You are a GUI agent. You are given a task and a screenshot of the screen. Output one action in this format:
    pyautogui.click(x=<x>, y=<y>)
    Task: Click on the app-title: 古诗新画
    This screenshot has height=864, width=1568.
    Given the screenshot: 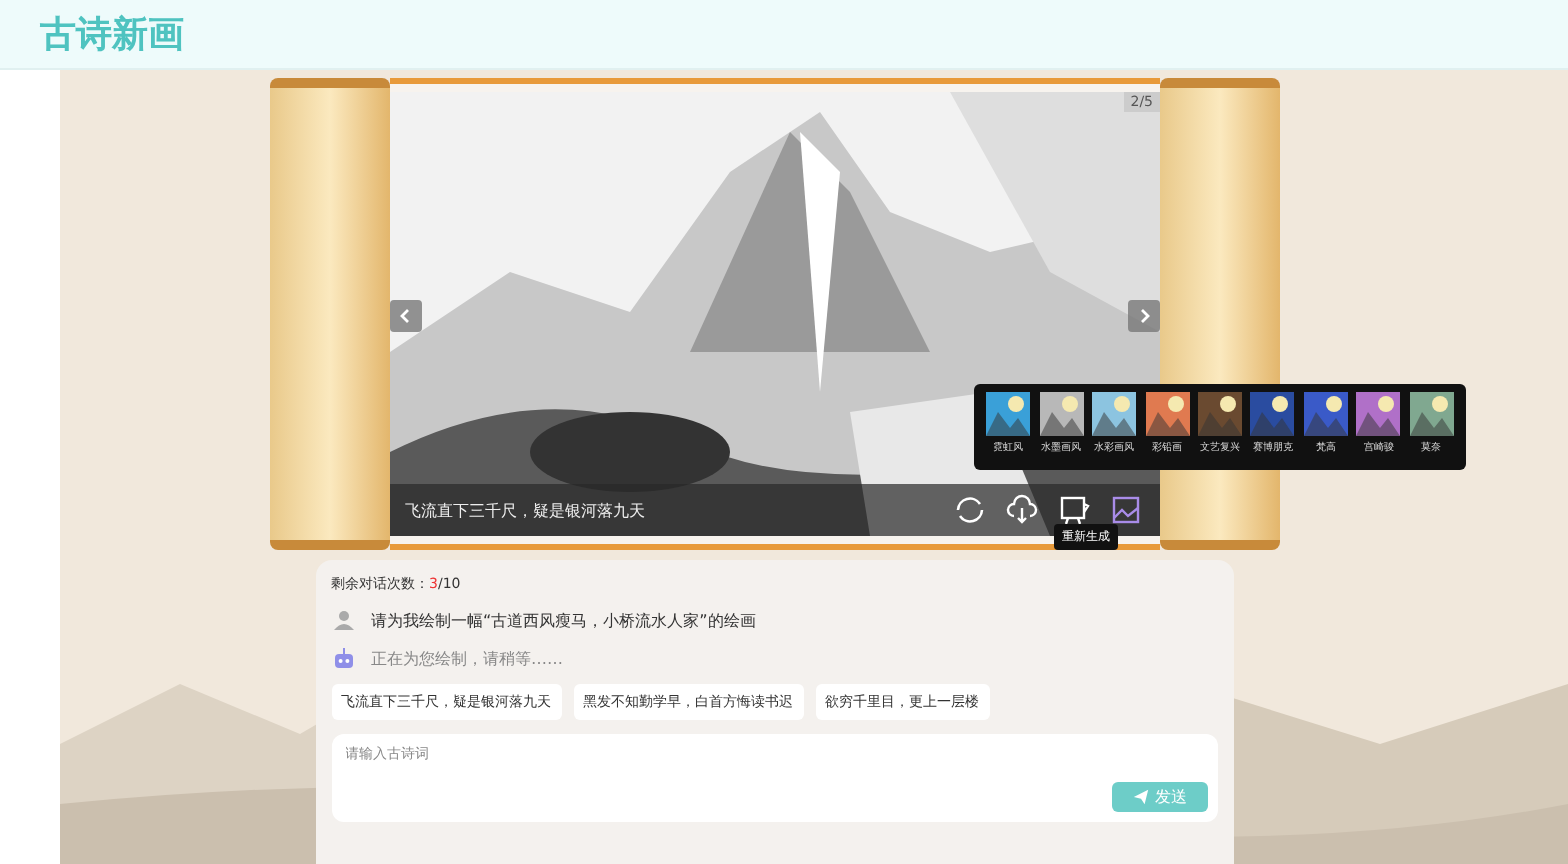 What is the action you would take?
    pyautogui.click(x=112, y=35)
    